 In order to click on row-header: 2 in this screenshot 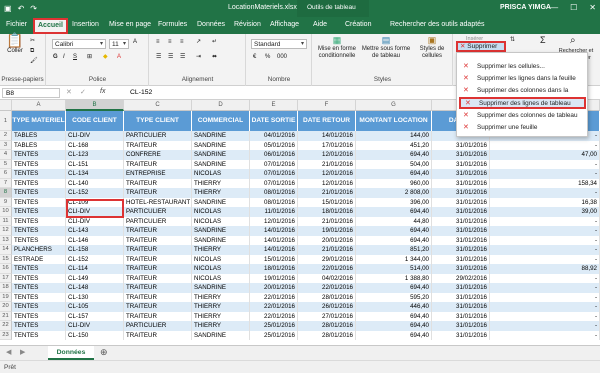, I will do `click(6, 136)`.